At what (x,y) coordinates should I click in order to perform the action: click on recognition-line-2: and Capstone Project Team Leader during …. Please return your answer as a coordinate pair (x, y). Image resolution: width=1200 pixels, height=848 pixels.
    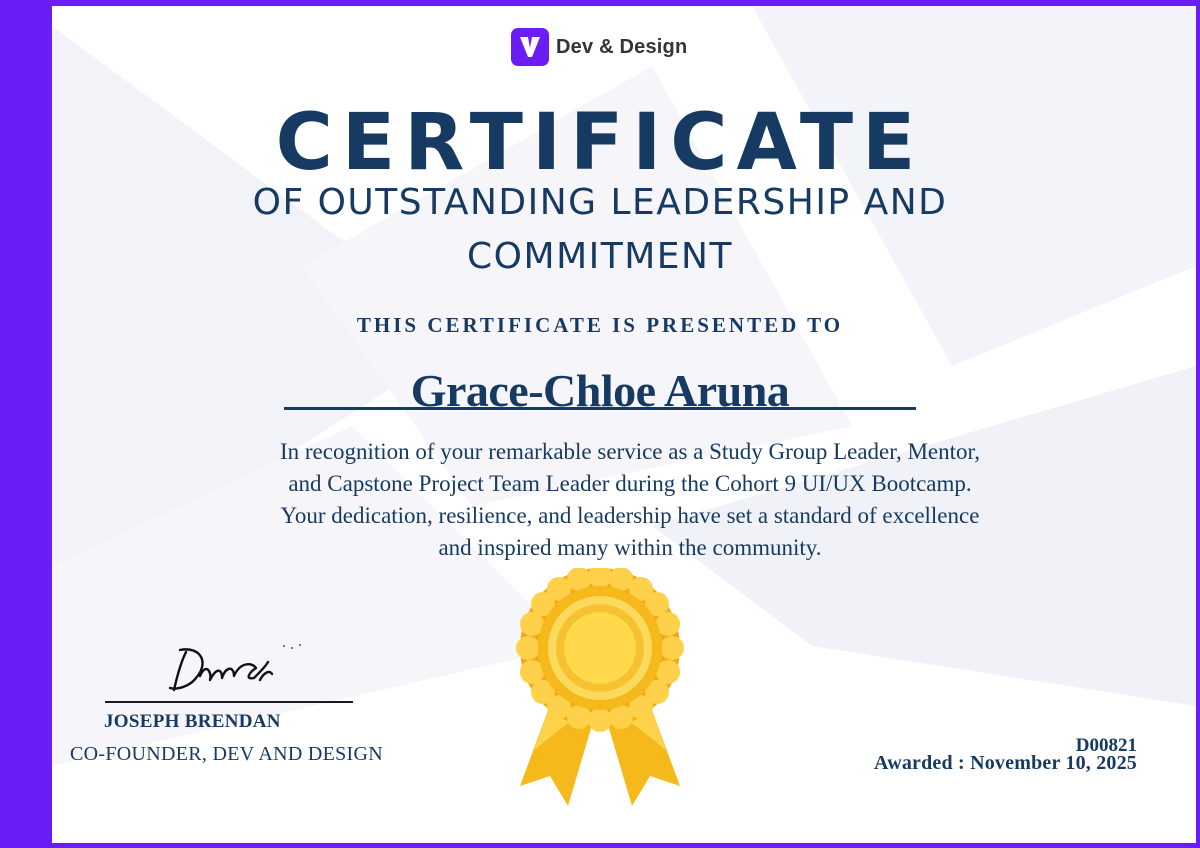
    Looking at the image, I should click on (630, 483).